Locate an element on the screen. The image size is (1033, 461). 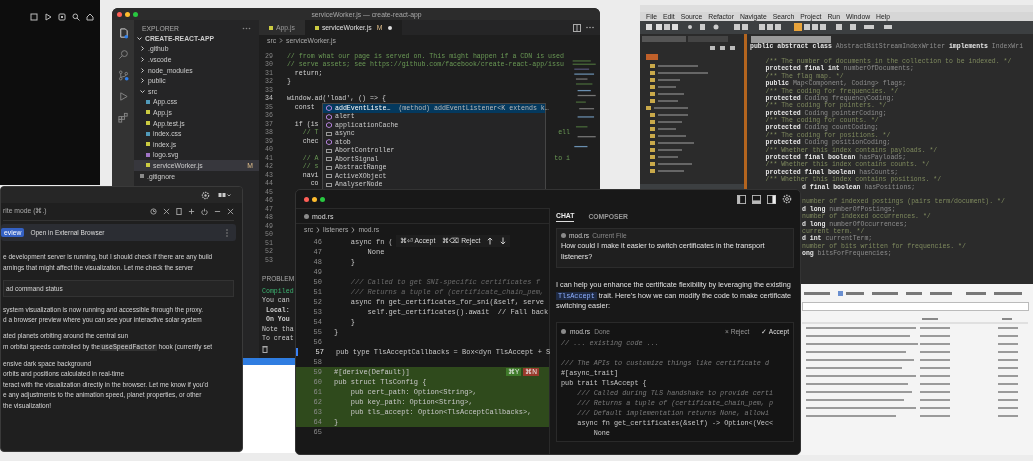
extensions-icon is located at coordinates (123, 117).